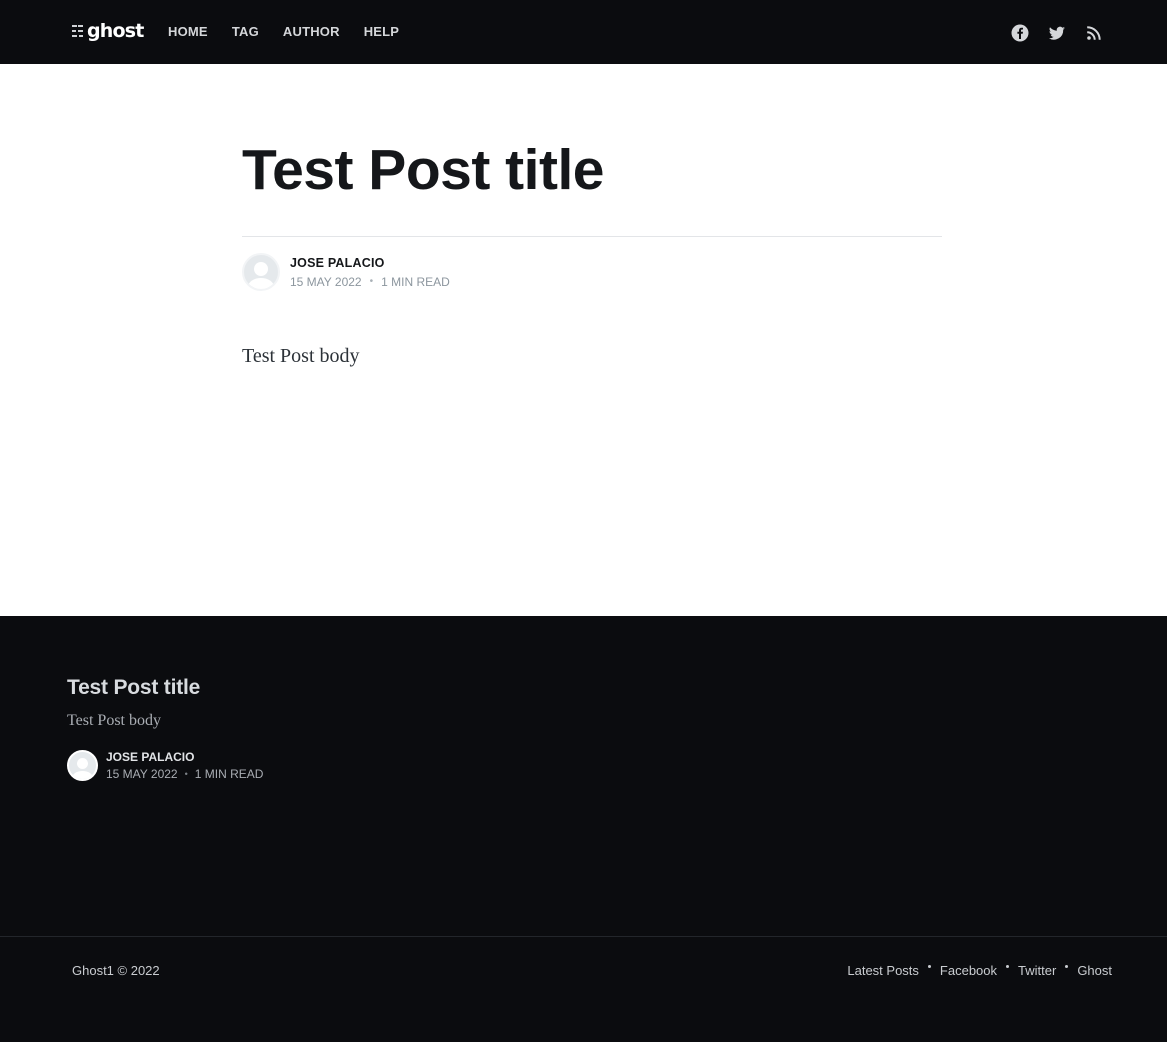 This screenshot has height=1042, width=1167. What do you see at coordinates (184, 765) in the screenshot?
I see `card-meta: JOSE PALACIO 15 MAY 2022 • 1 MIN READ` at bounding box center [184, 765].